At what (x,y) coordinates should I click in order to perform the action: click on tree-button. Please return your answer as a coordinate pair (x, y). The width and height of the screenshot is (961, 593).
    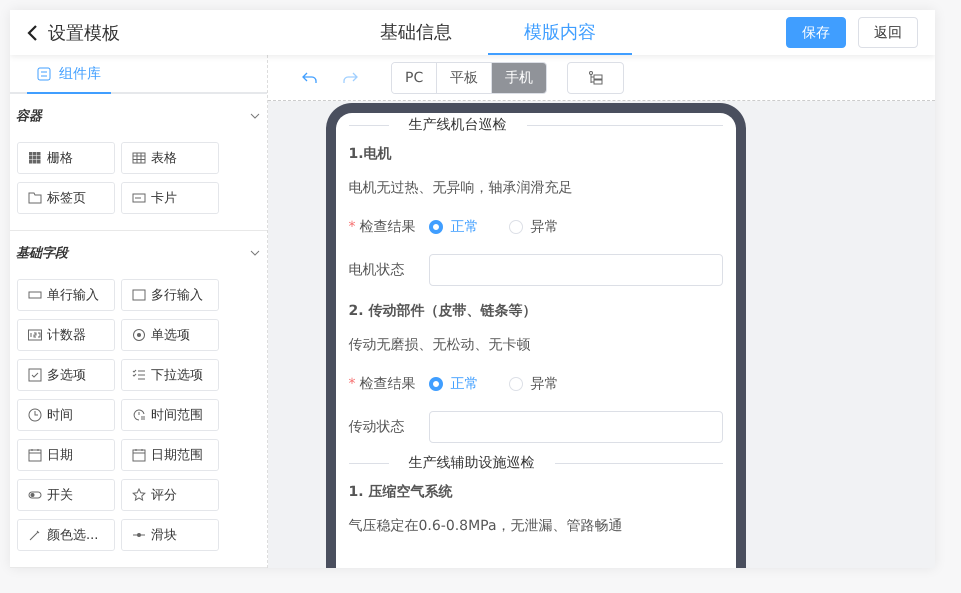
    Looking at the image, I should click on (595, 78).